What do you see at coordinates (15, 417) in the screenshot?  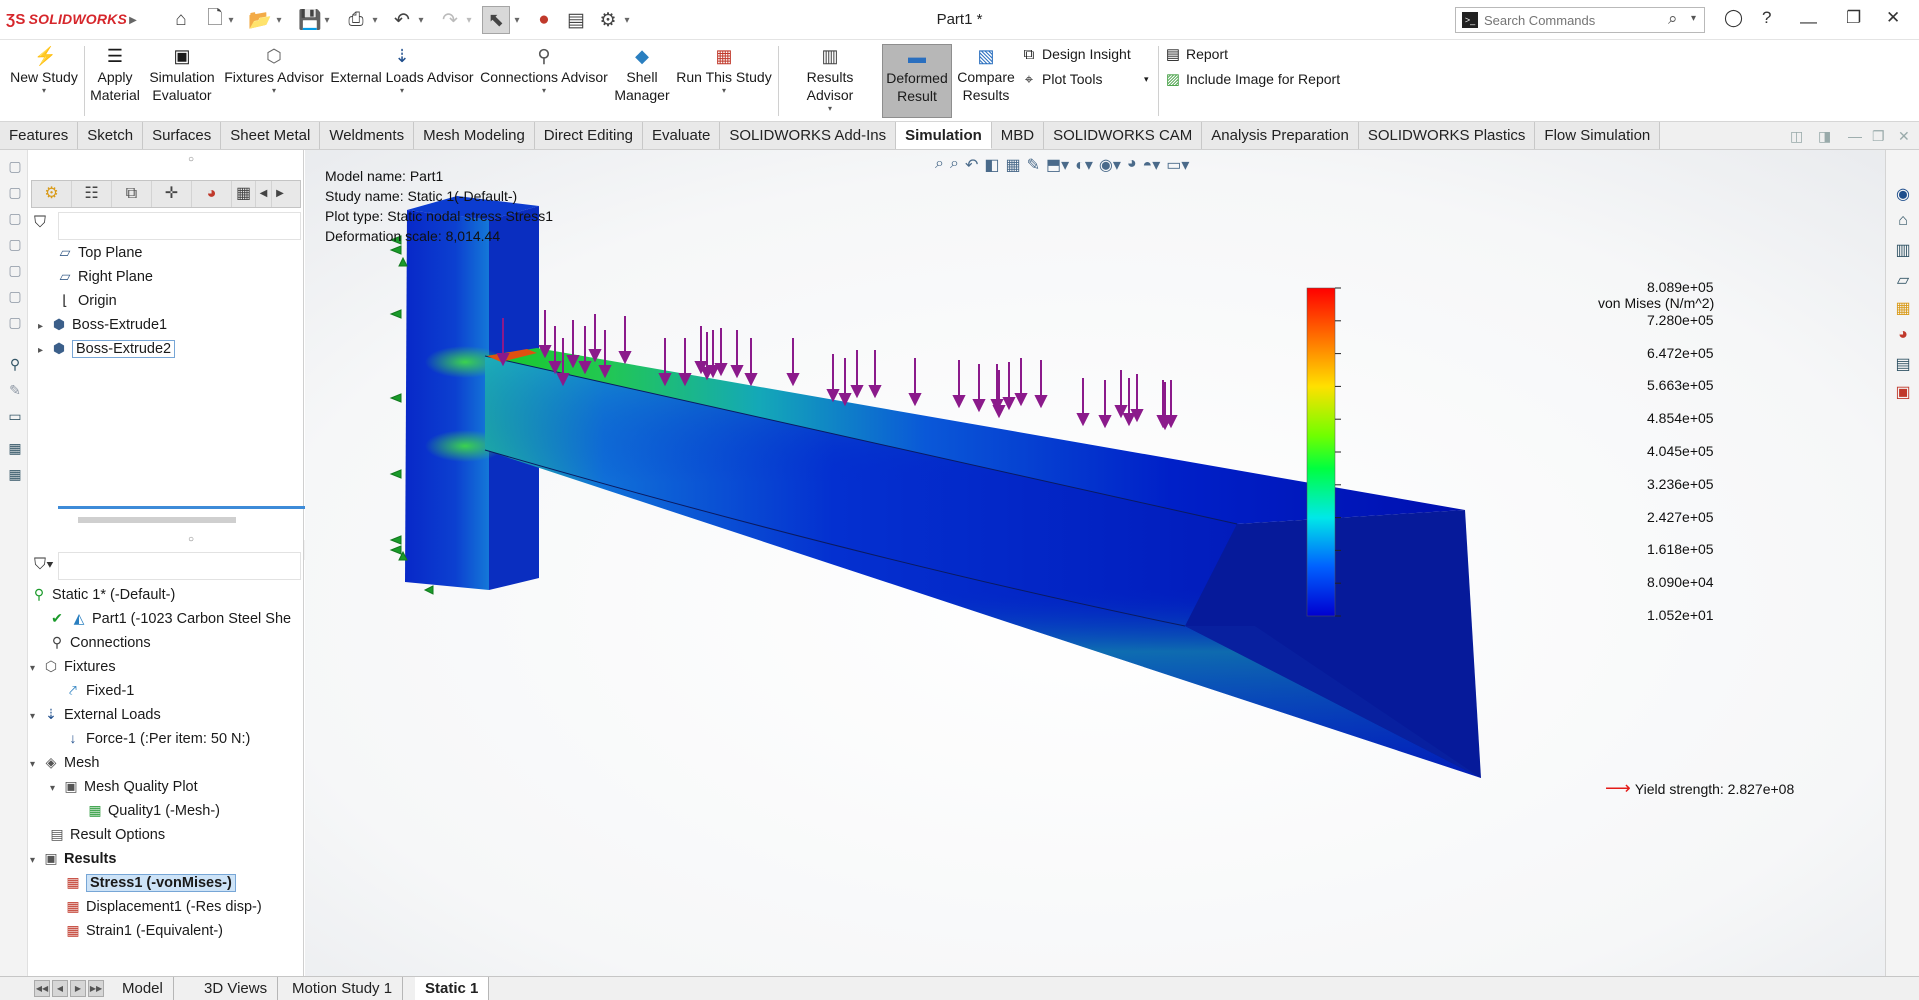 I see `strip-display-icon: ▭` at bounding box center [15, 417].